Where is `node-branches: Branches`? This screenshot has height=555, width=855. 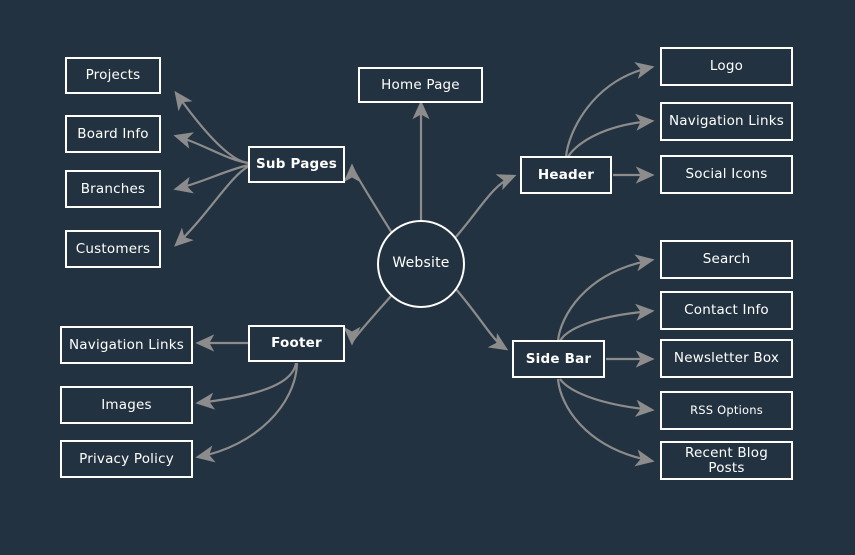 node-branches: Branches is located at coordinates (113, 189).